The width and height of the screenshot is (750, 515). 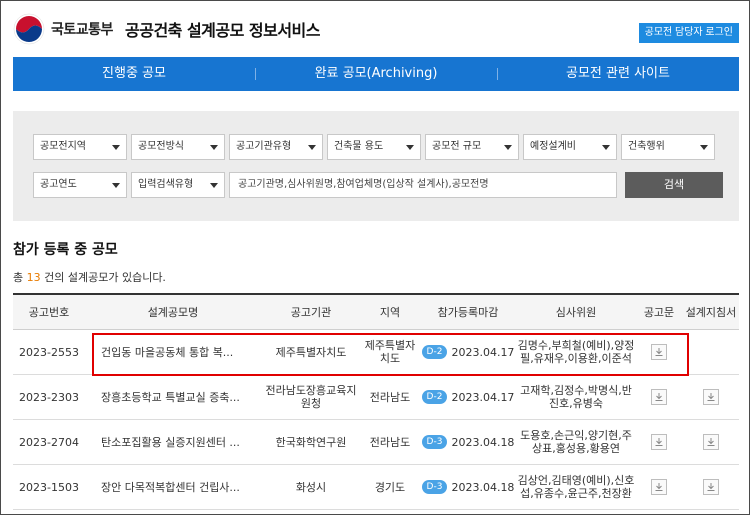 What do you see at coordinates (434, 397) in the screenshot?
I see `dday-badge: D-2` at bounding box center [434, 397].